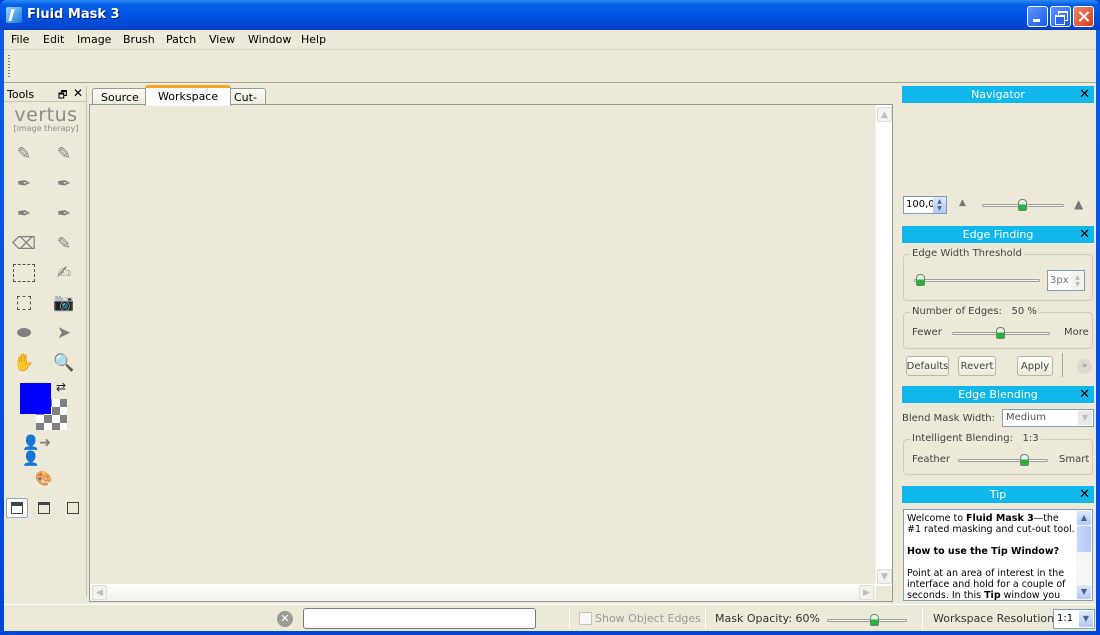  What do you see at coordinates (64, 214) in the screenshot?
I see `spiral-brush-alt-icon: ✒` at bounding box center [64, 214].